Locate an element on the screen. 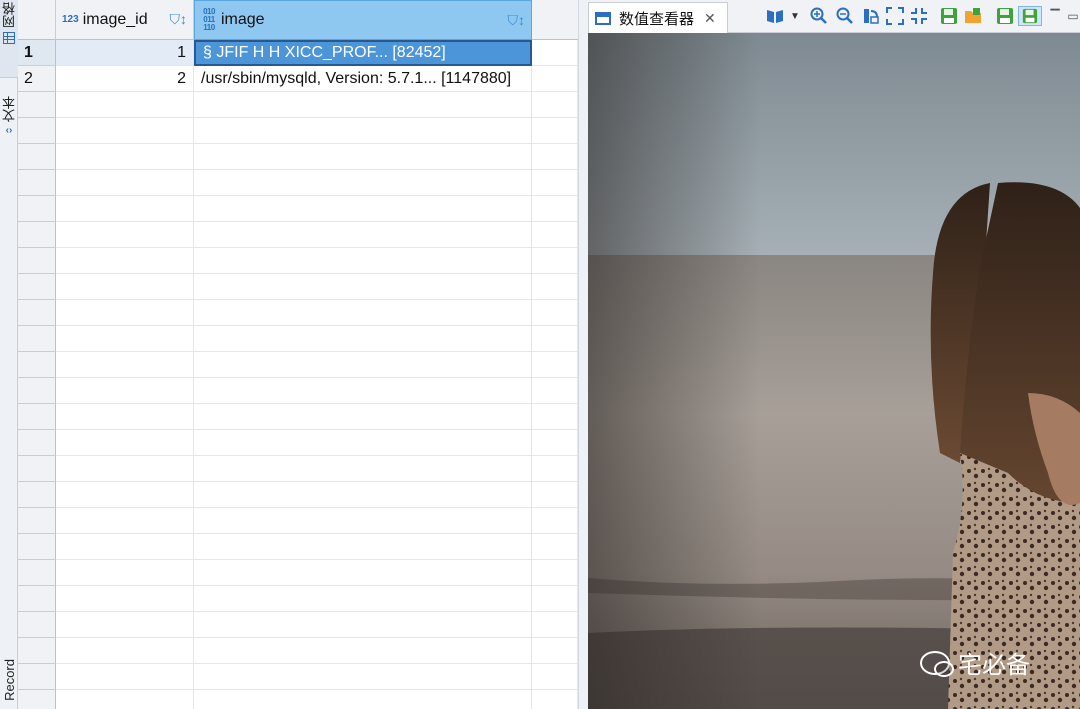 The height and width of the screenshot is (709, 1080). tab-value-viewer: 数值查看器 ✕ is located at coordinates (658, 17).